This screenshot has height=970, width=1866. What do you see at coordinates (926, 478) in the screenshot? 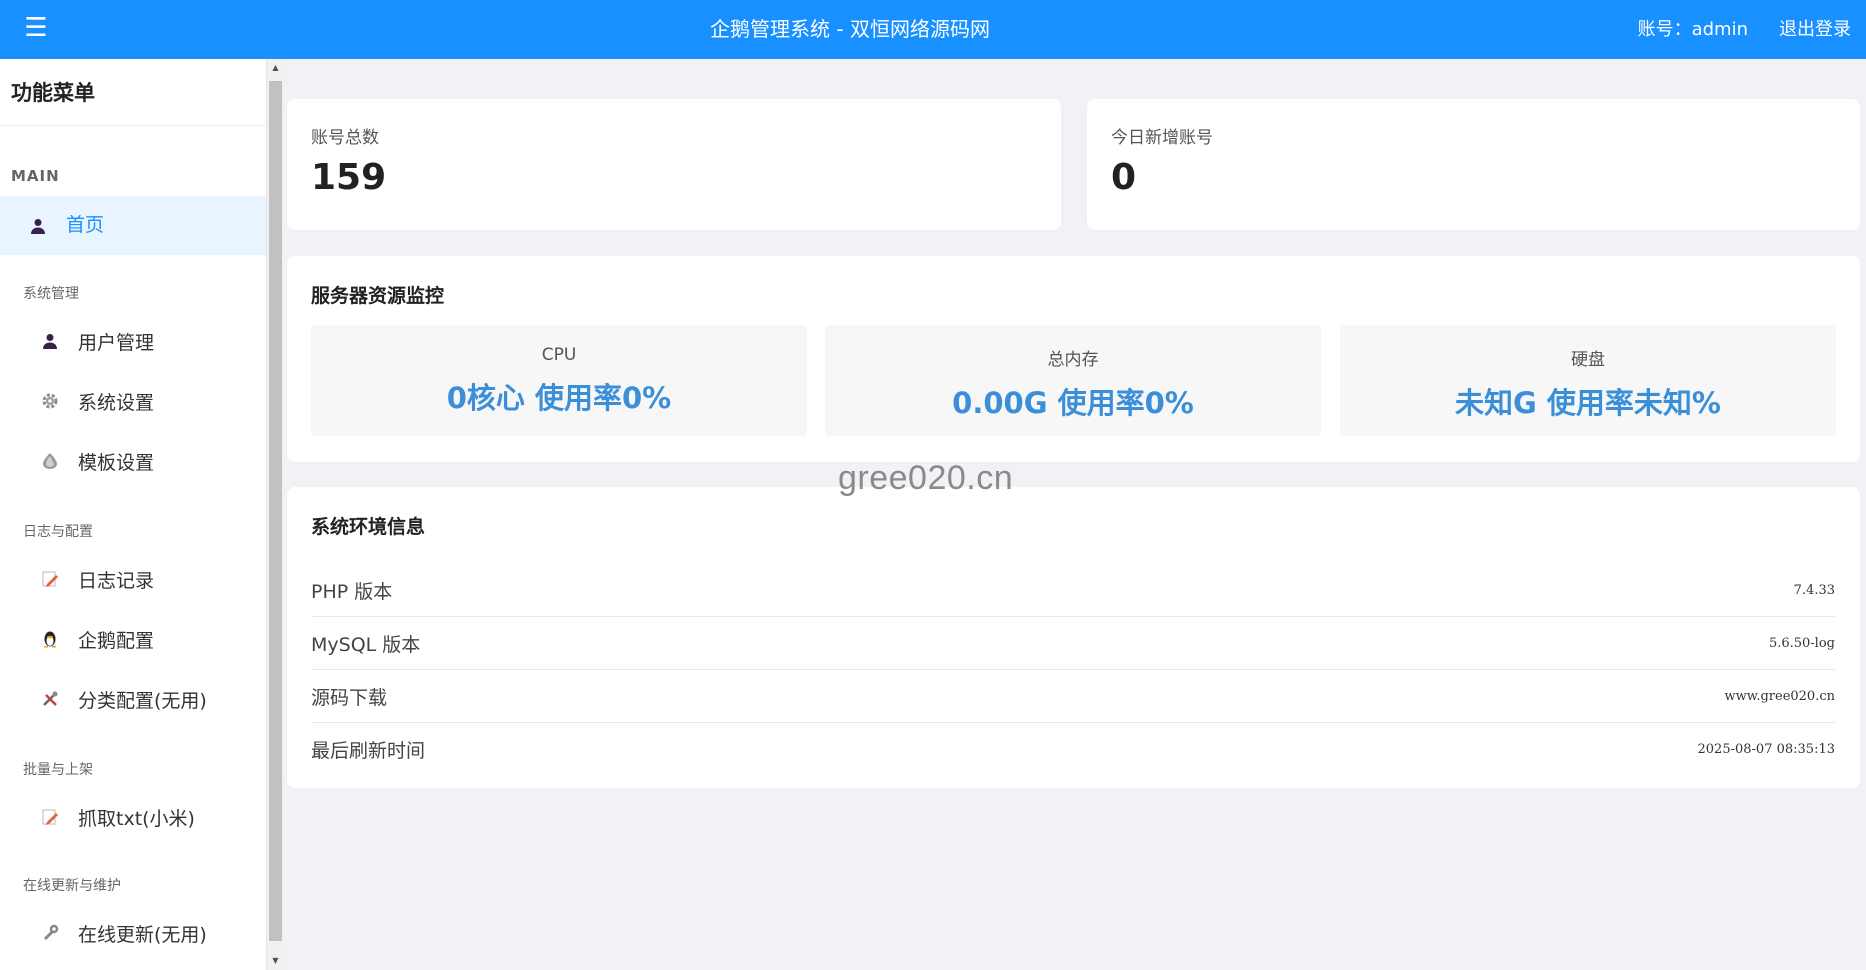
I see `watermark: gree020.cn` at bounding box center [926, 478].